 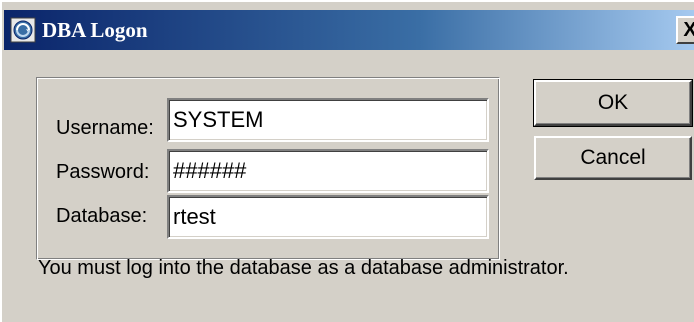 I want to click on cancel-button: Cancel, so click(x=613, y=158).